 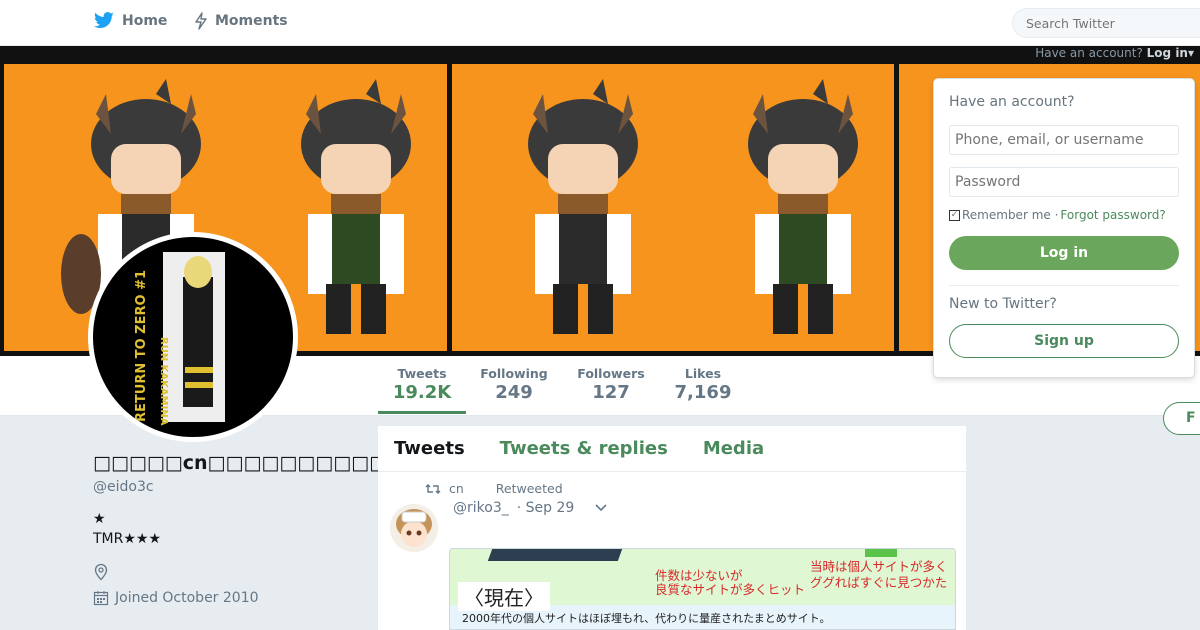 I want to click on login-dropdown-toggle: Log in▾, so click(x=1170, y=53).